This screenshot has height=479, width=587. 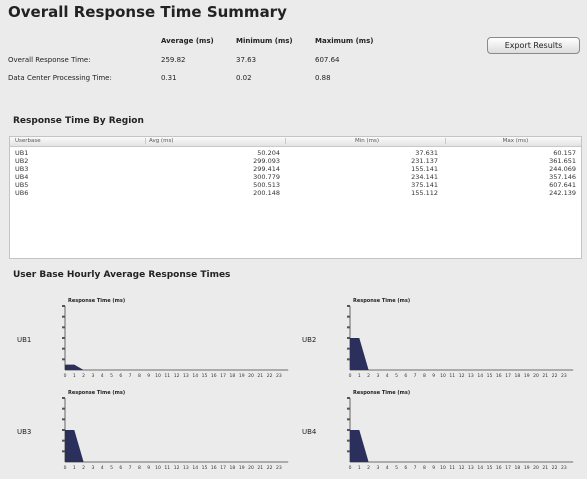 What do you see at coordinates (426, 153) in the screenshot?
I see `cell-min: 37.631` at bounding box center [426, 153].